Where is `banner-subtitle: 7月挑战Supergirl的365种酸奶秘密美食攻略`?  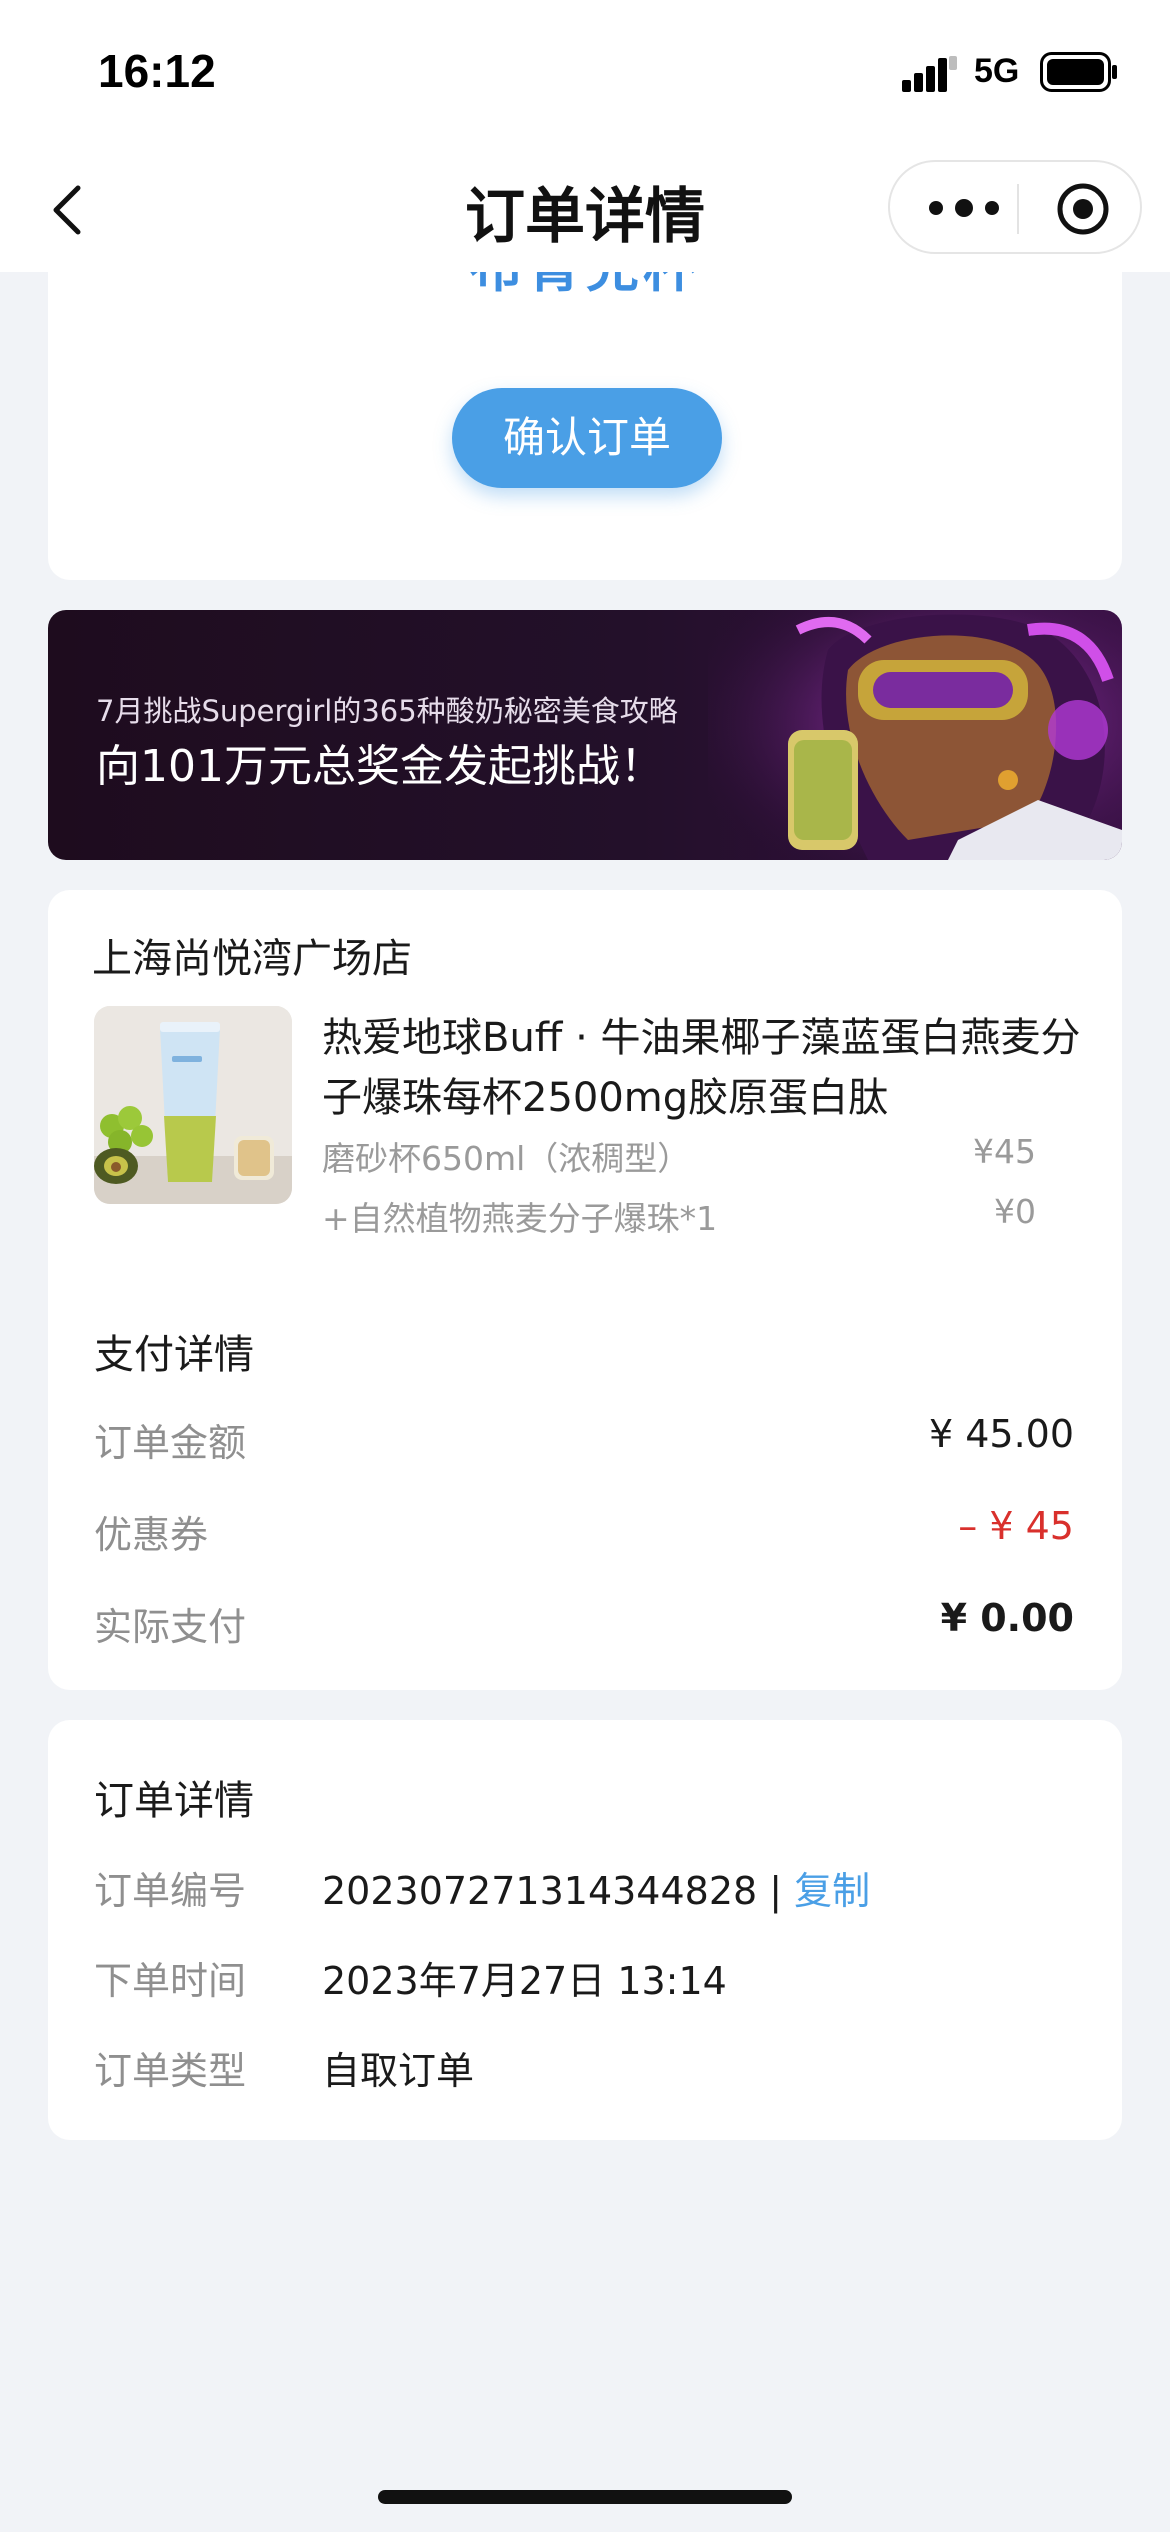 banner-subtitle: 7月挑战Supergirl的365种酸奶秘密美食攻略 is located at coordinates (387, 711).